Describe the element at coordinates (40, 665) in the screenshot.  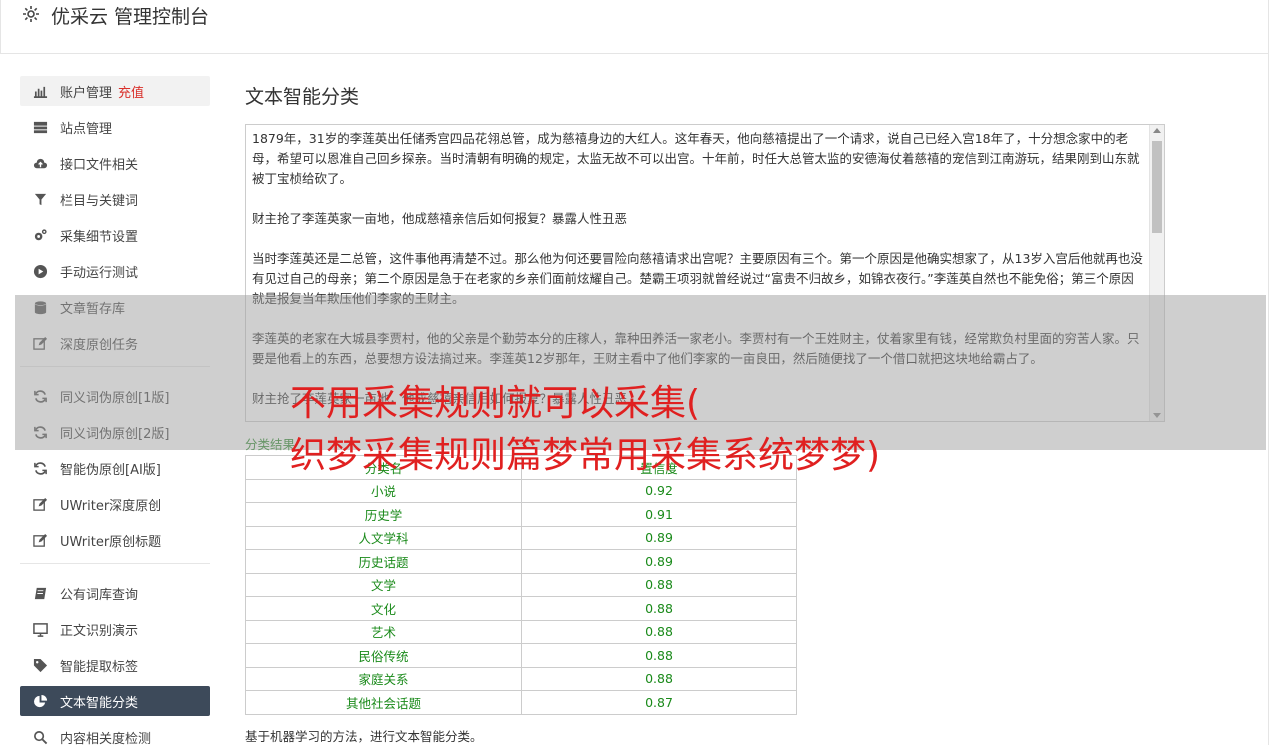
I see `tag-icon` at that location.